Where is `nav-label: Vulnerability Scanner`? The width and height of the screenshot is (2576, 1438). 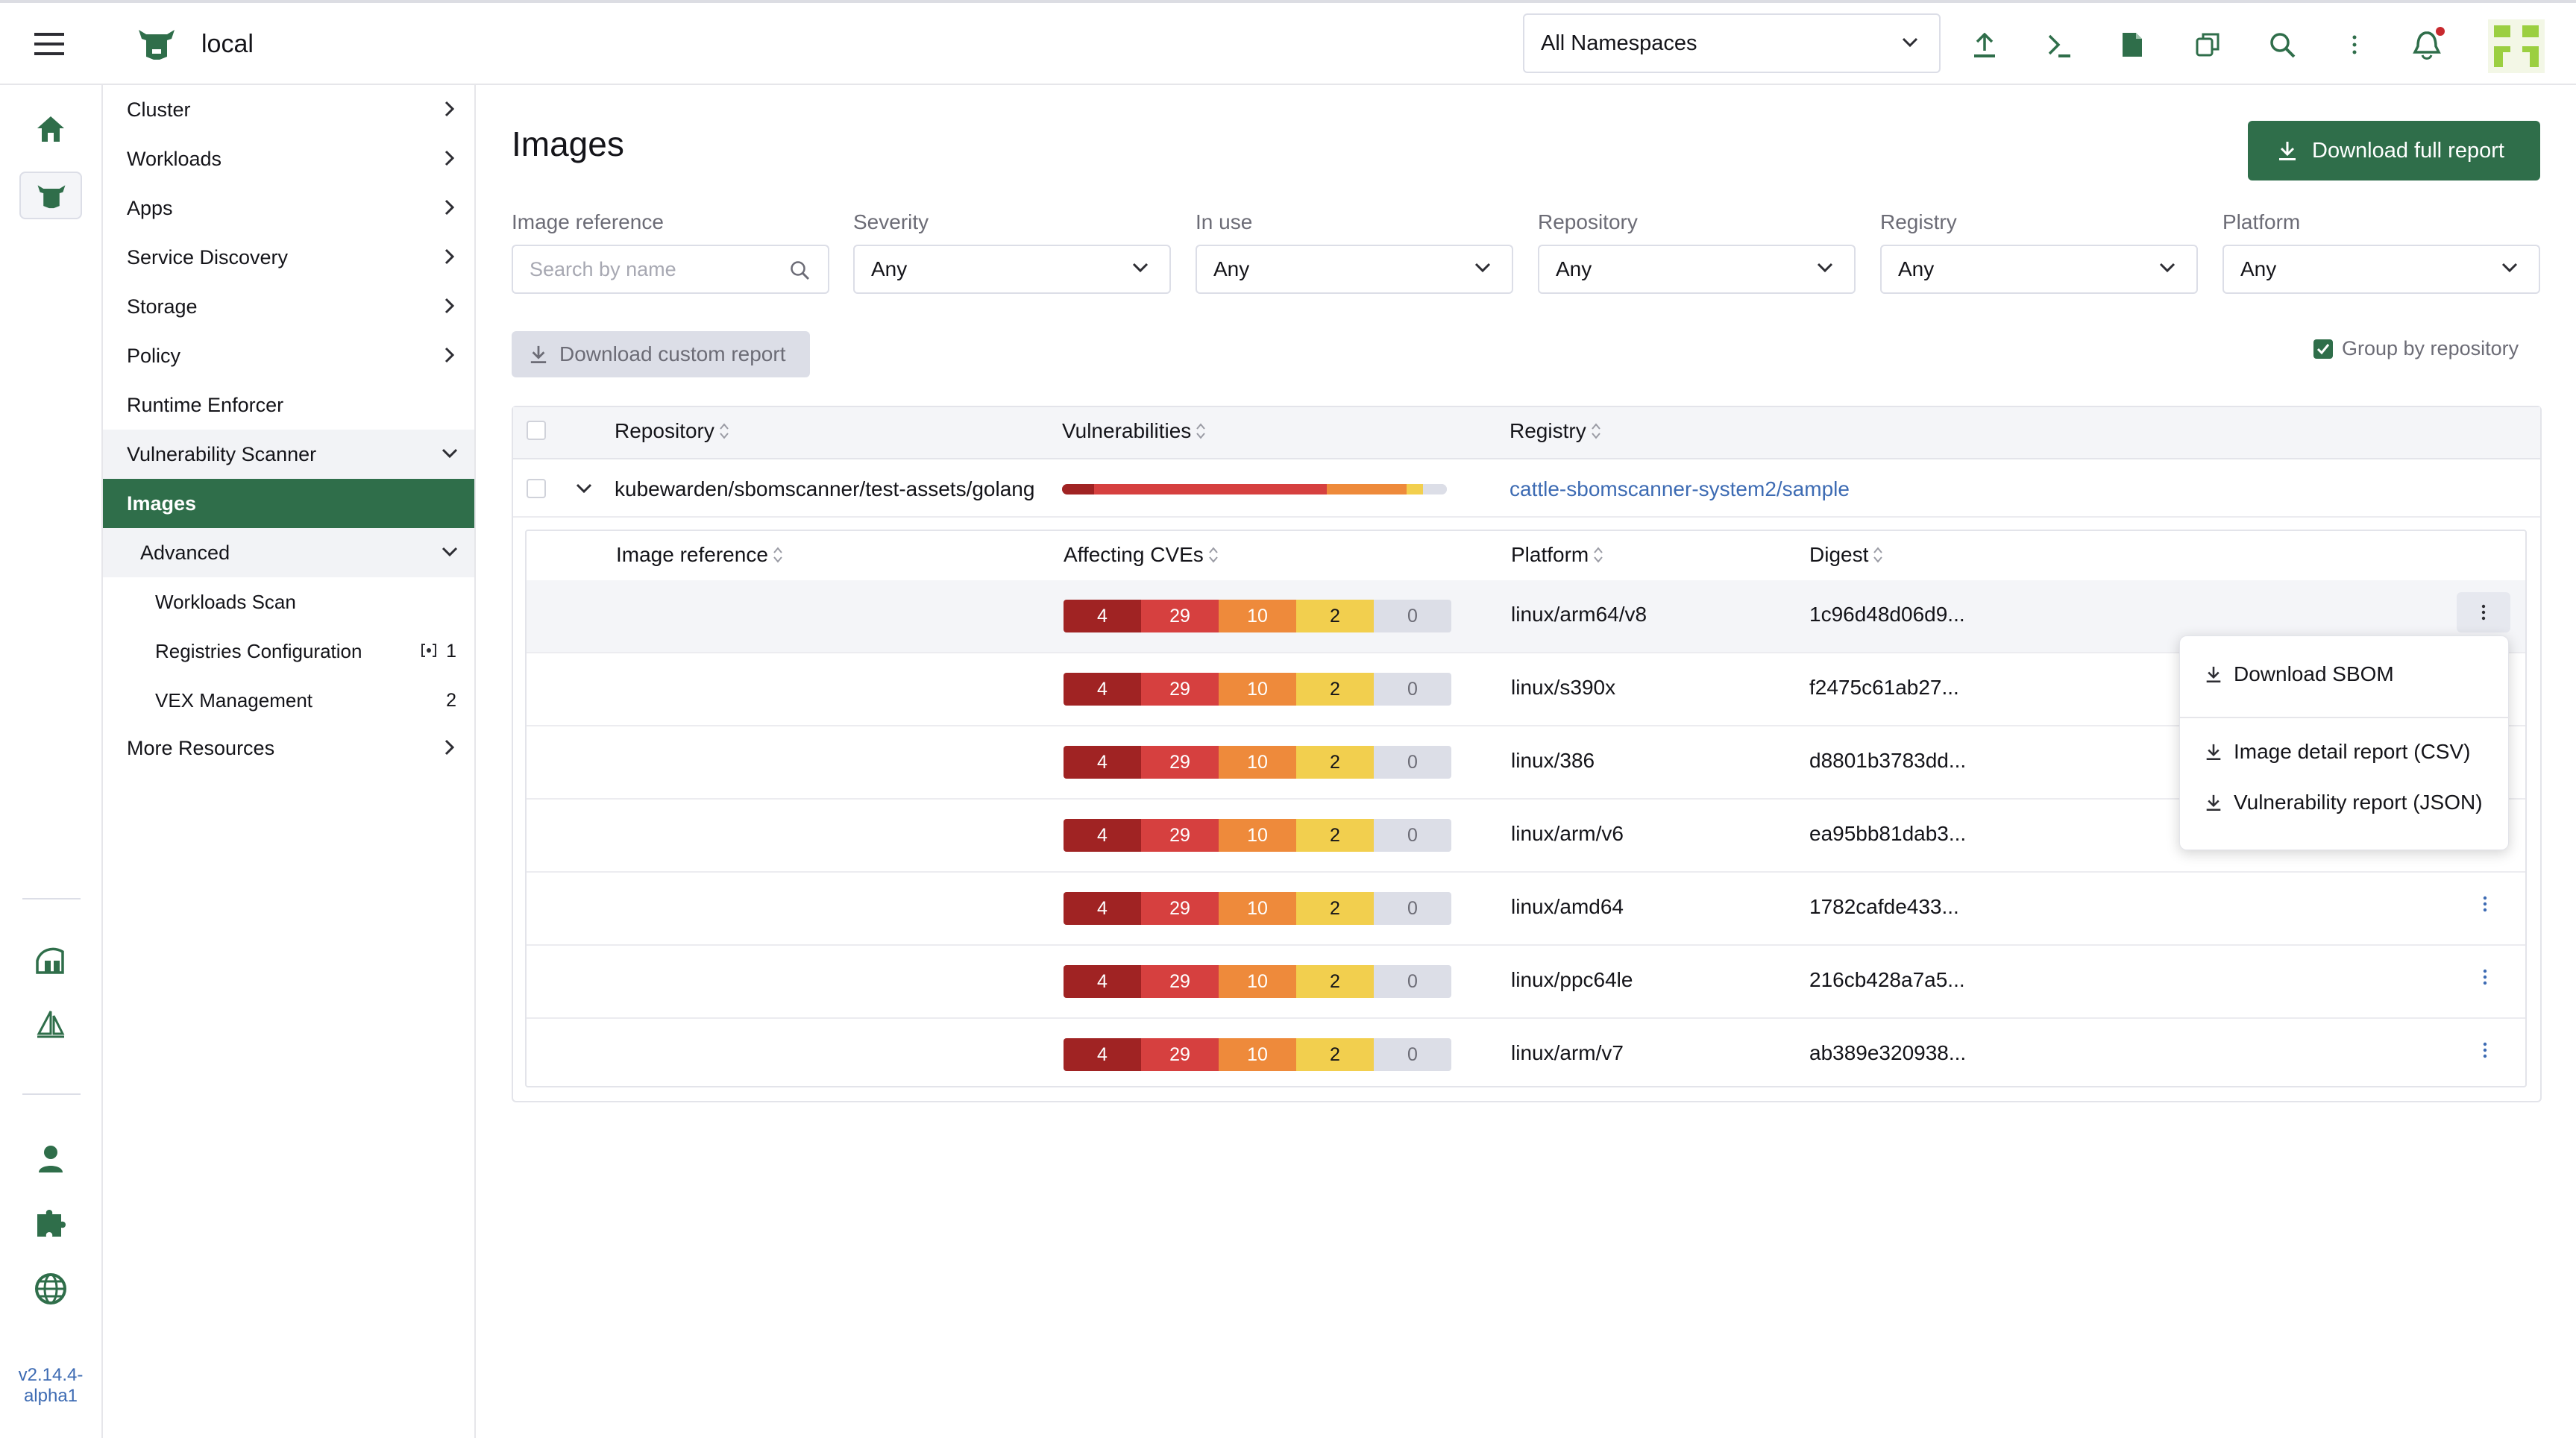 nav-label: Vulnerability Scanner is located at coordinates (222, 454).